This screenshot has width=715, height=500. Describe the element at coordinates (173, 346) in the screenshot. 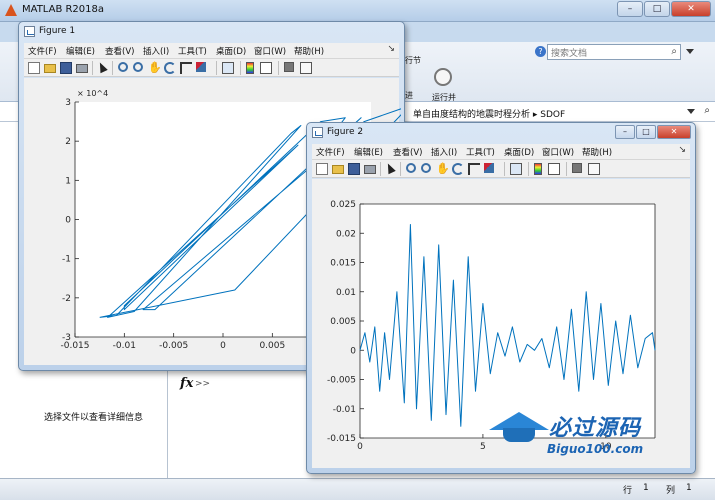

I see `x-tick-label: -0.005` at that location.